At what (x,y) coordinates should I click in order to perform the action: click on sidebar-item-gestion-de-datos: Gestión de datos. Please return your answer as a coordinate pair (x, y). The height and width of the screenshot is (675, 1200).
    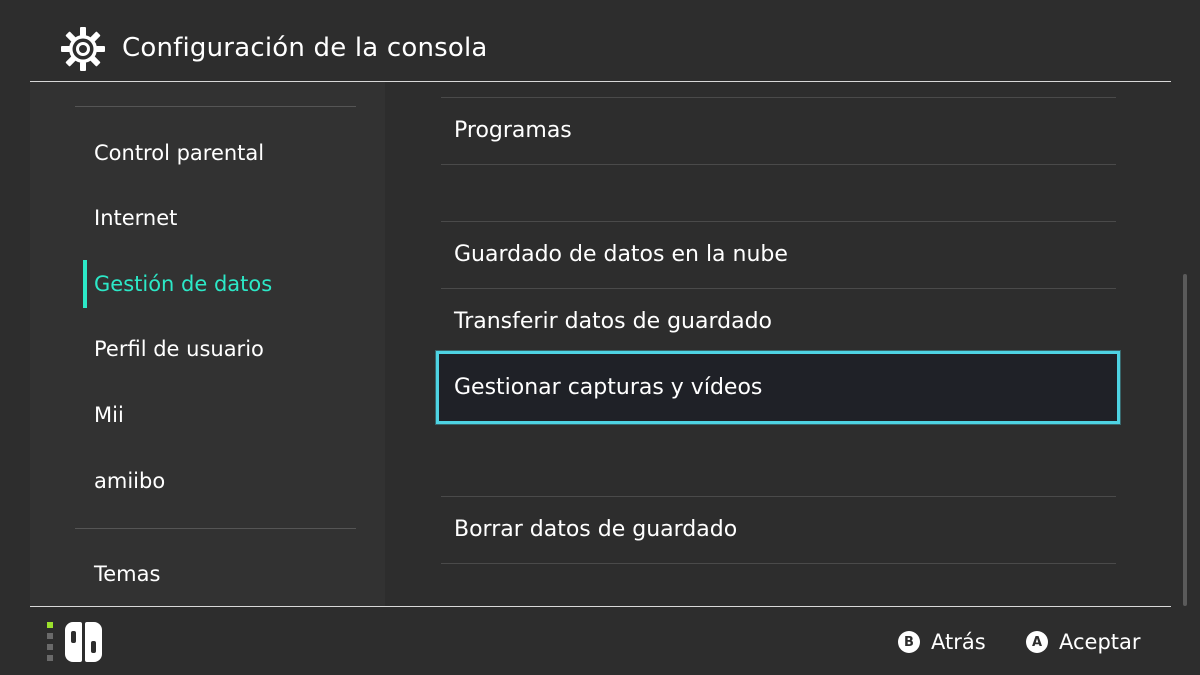
    Looking at the image, I should click on (225, 284).